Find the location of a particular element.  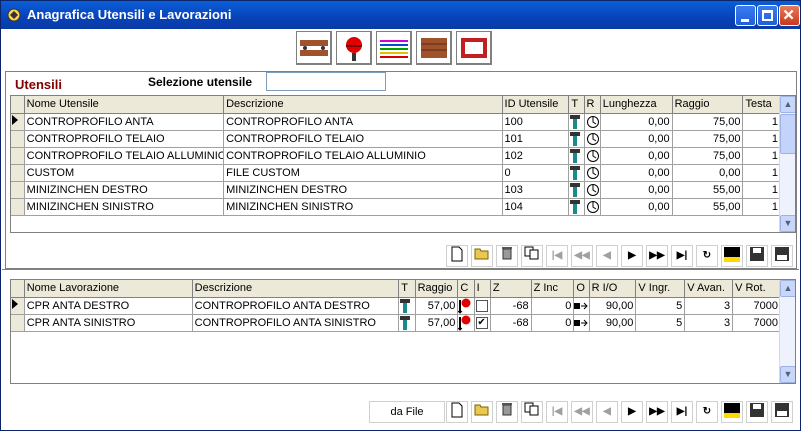

cell-id: 102 is located at coordinates (536, 156).